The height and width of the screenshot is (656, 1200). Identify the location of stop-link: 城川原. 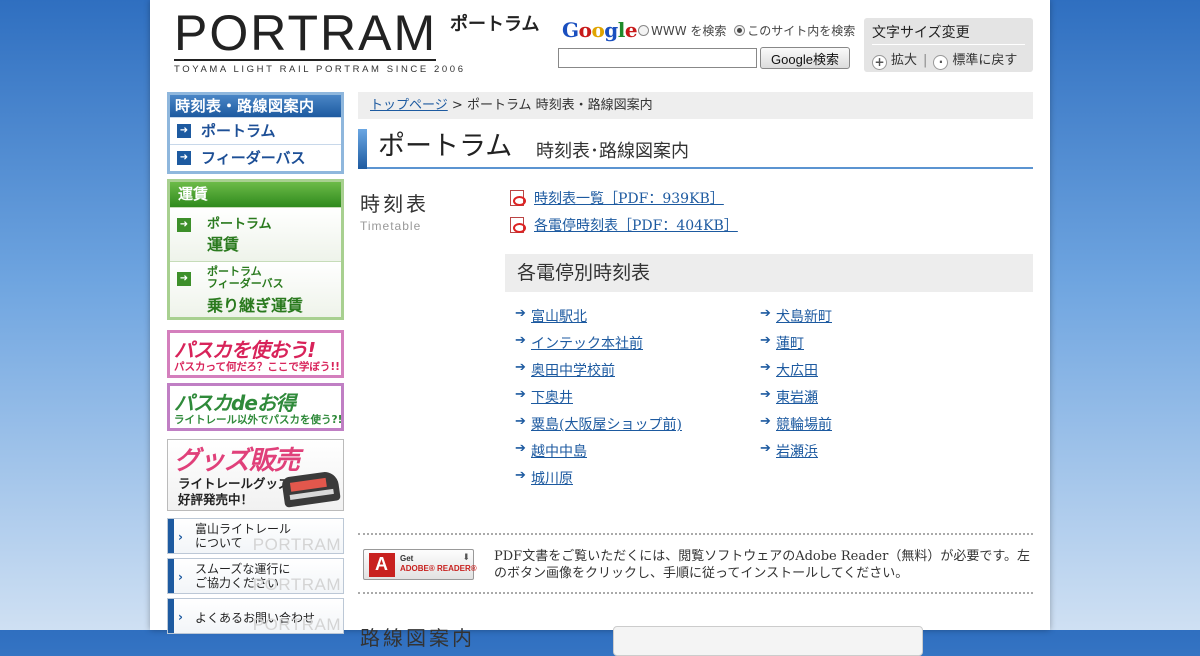
(598, 481).